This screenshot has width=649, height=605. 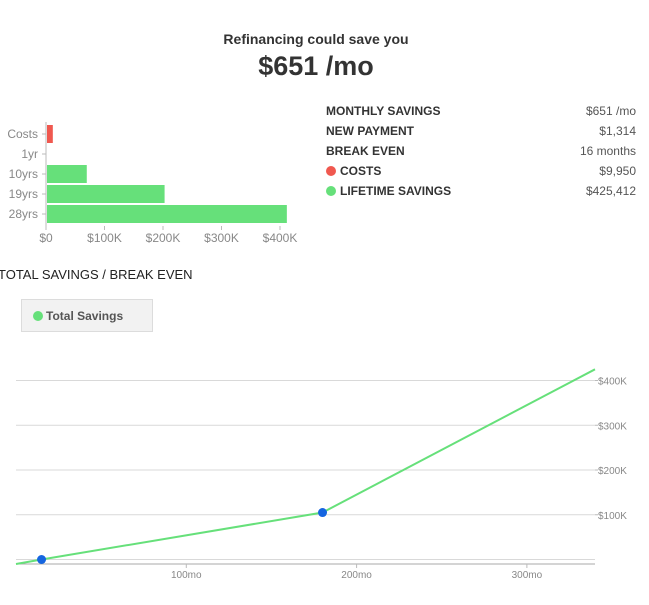 I want to click on legend-dot-icon, so click(x=38, y=315).